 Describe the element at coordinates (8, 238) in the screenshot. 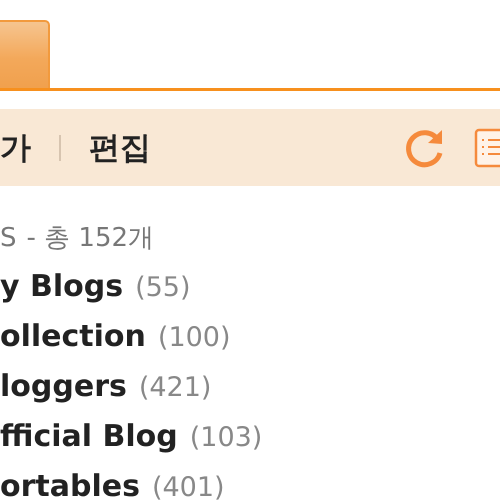

I see `list-title: S` at that location.